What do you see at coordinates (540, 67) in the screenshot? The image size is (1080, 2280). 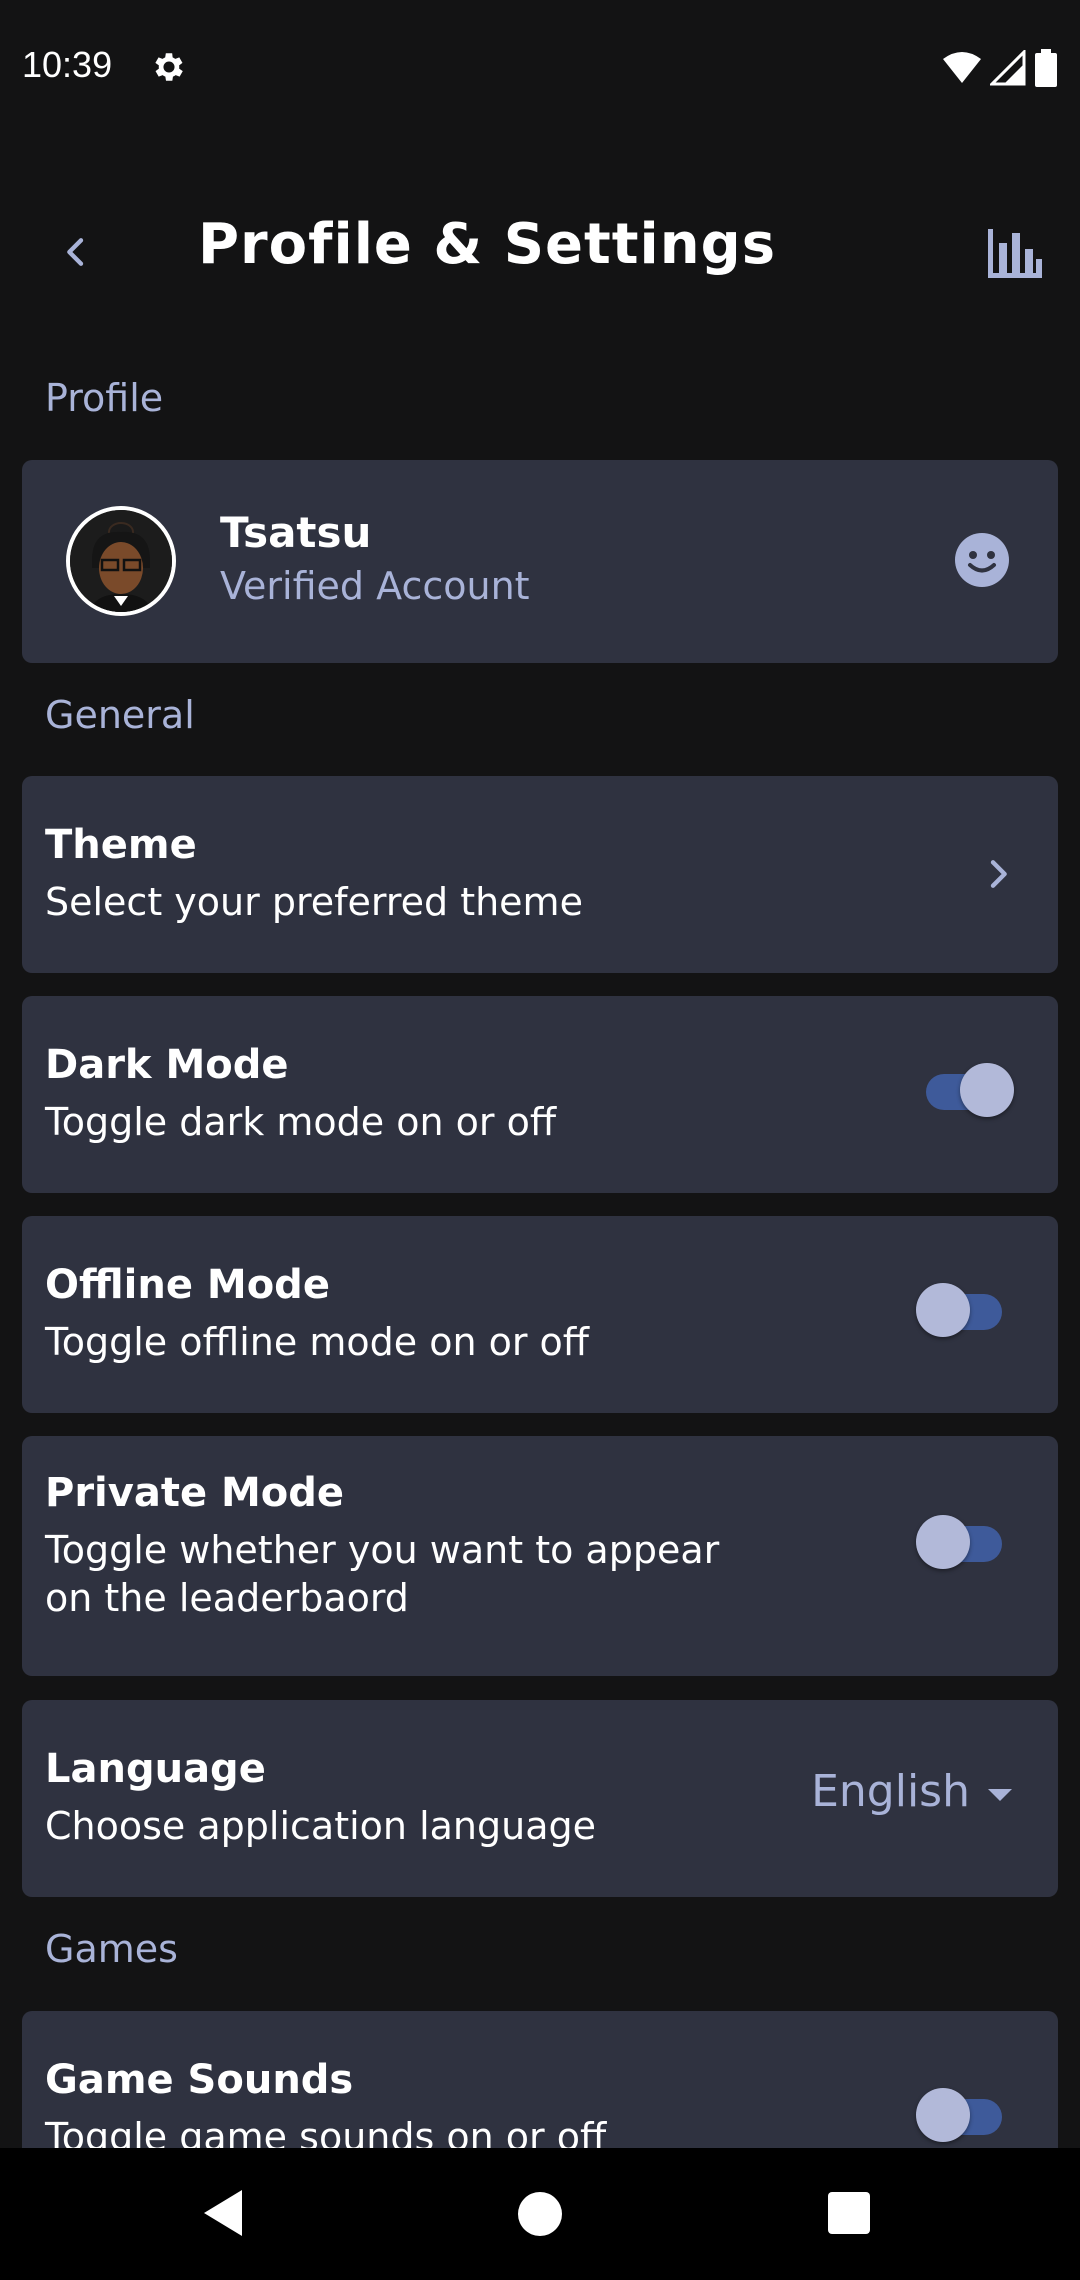 I see `status-bar: 10:39` at bounding box center [540, 67].